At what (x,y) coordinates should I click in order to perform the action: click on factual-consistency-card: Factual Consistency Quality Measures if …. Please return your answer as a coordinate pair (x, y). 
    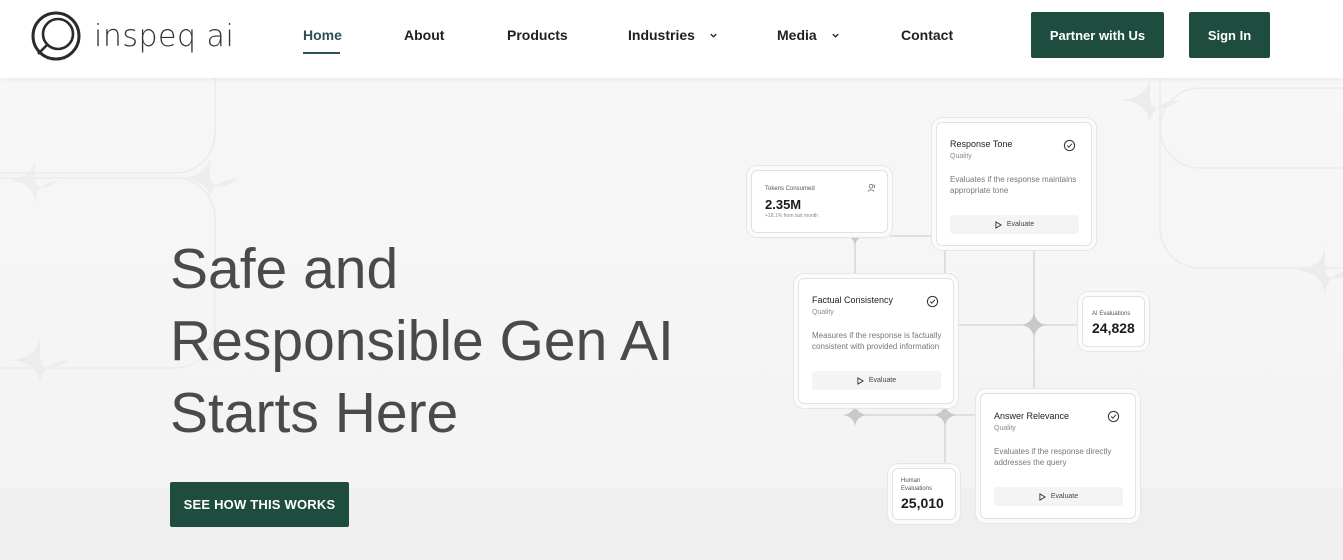
    Looking at the image, I should click on (876, 341).